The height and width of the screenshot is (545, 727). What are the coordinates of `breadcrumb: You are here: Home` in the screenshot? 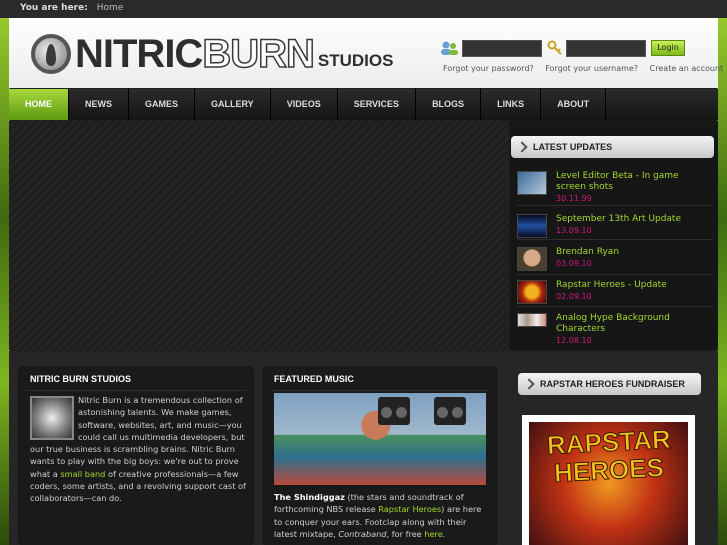 It's located at (363, 9).